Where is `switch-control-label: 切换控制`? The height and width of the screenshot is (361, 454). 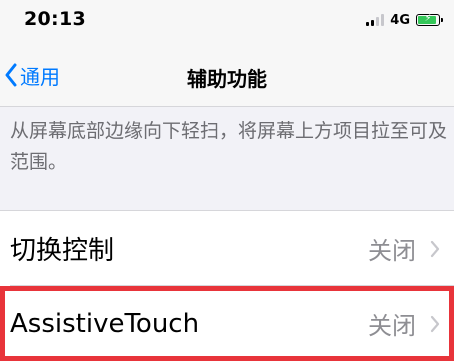 switch-control-label: 切换控制 is located at coordinates (62, 251).